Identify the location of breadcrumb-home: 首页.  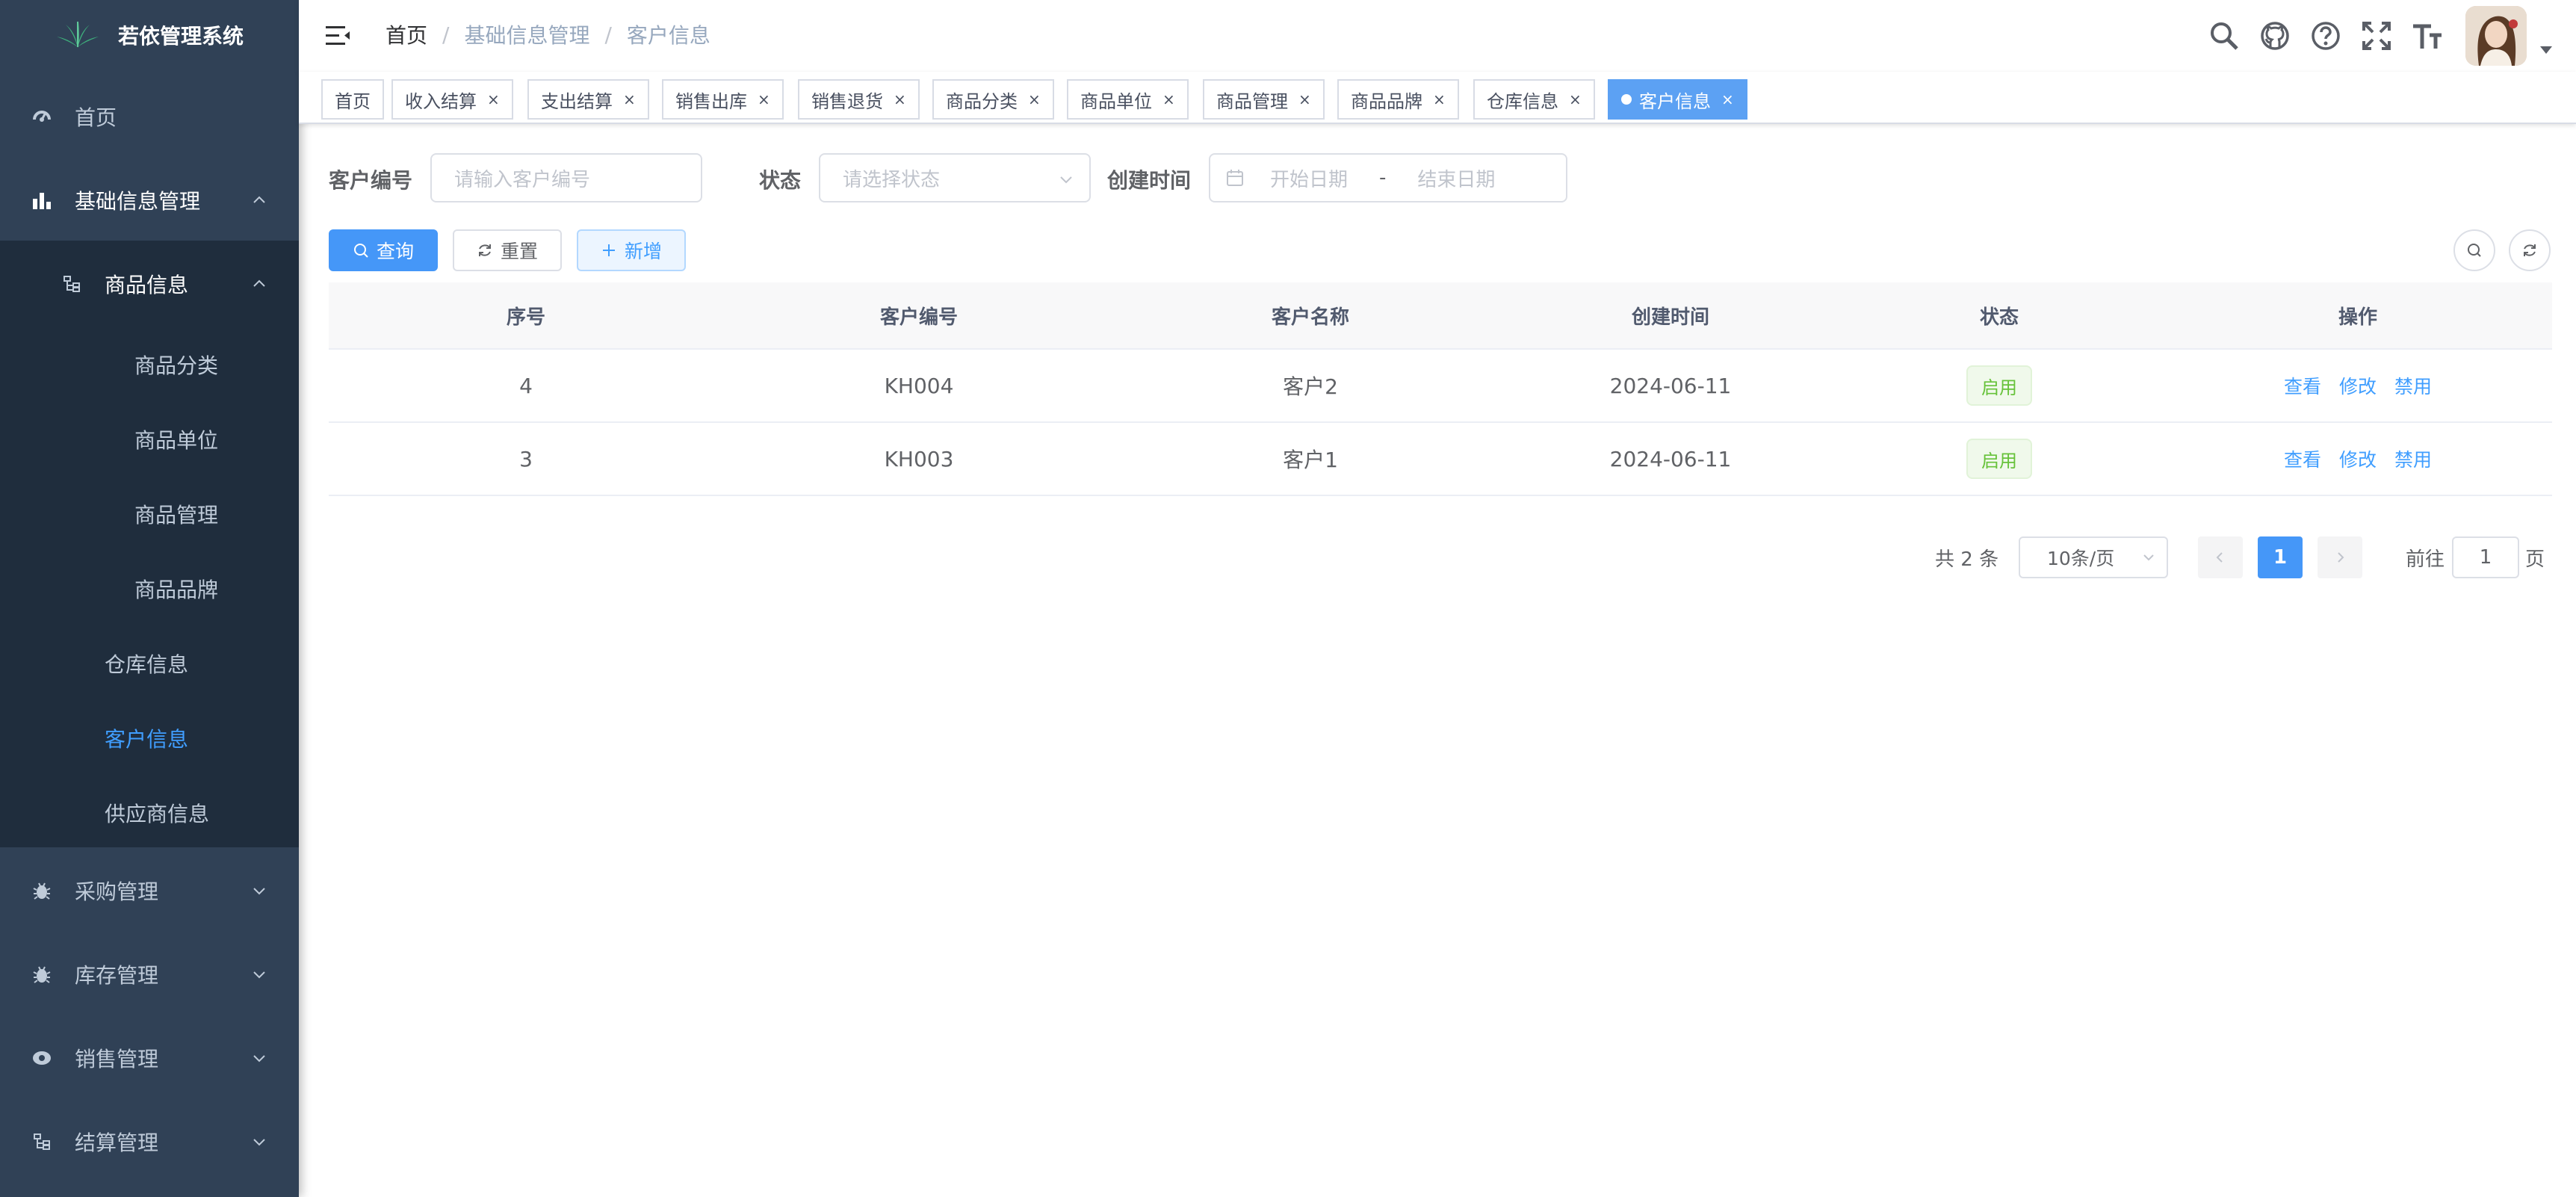
(406, 34).